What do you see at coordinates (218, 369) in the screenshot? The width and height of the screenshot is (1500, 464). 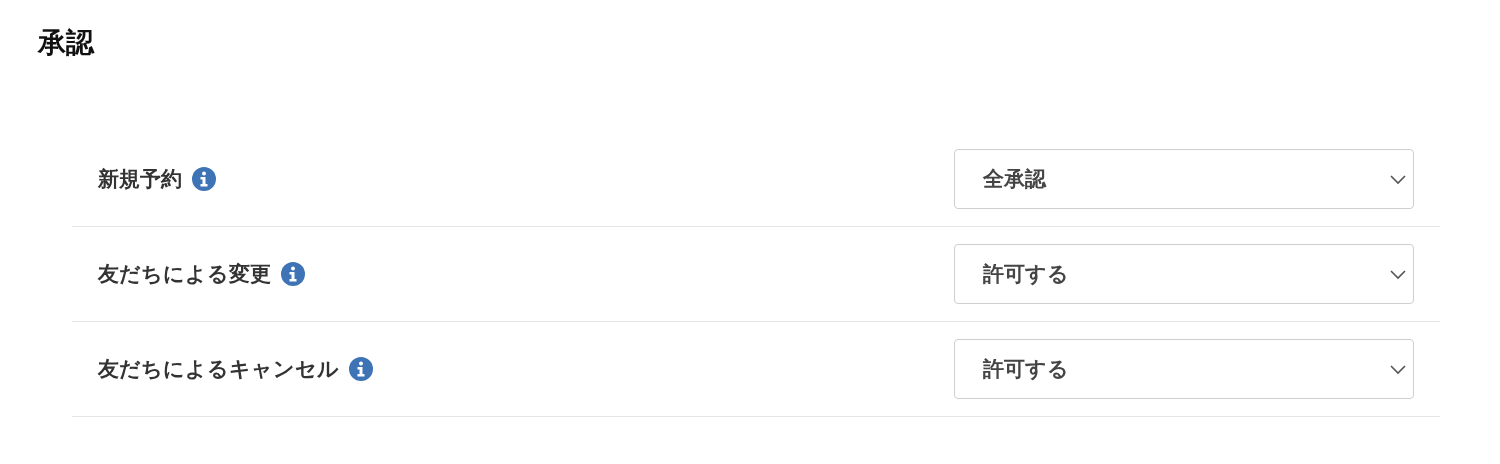 I see `setting-label: 友だちによるキャンセル` at bounding box center [218, 369].